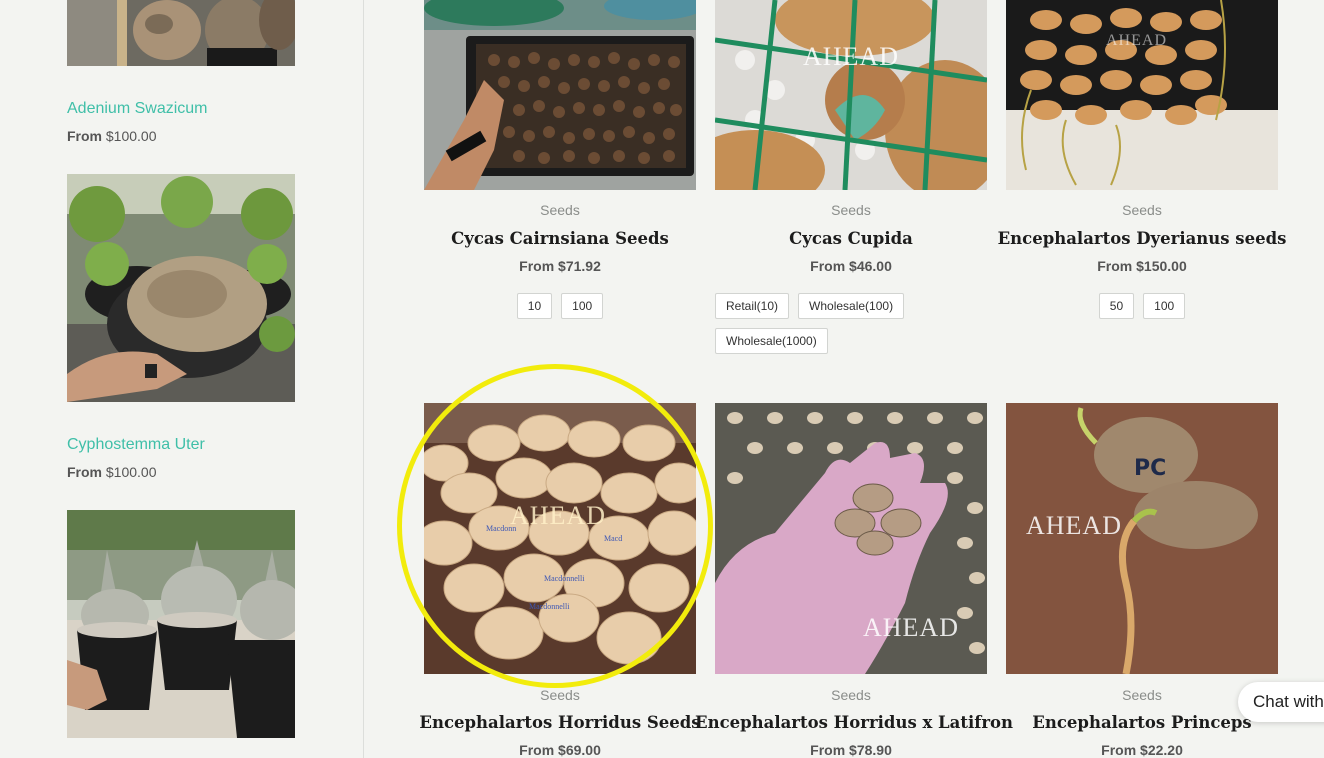 The image size is (1324, 758). What do you see at coordinates (560, 306) in the screenshot?
I see `variant-options: 10 100` at bounding box center [560, 306].